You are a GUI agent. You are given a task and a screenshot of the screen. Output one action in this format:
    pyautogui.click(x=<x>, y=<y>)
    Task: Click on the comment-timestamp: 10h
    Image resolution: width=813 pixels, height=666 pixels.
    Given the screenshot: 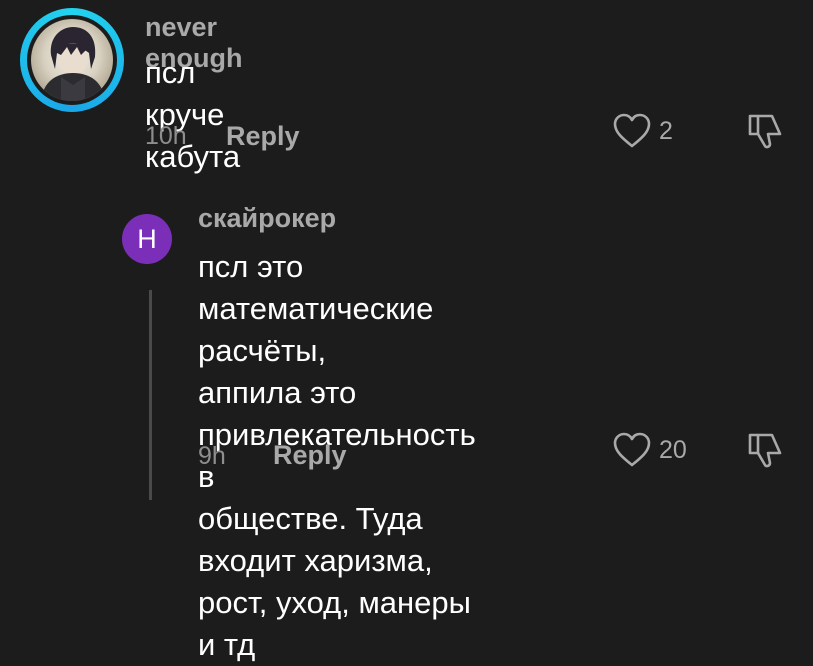 What is the action you would take?
    pyautogui.click(x=166, y=136)
    